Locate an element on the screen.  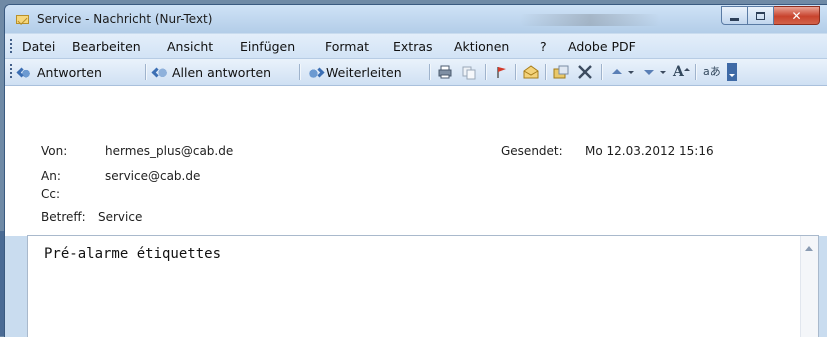
message-body-text: Pré-alarme étiquettes is located at coordinates (133, 254).